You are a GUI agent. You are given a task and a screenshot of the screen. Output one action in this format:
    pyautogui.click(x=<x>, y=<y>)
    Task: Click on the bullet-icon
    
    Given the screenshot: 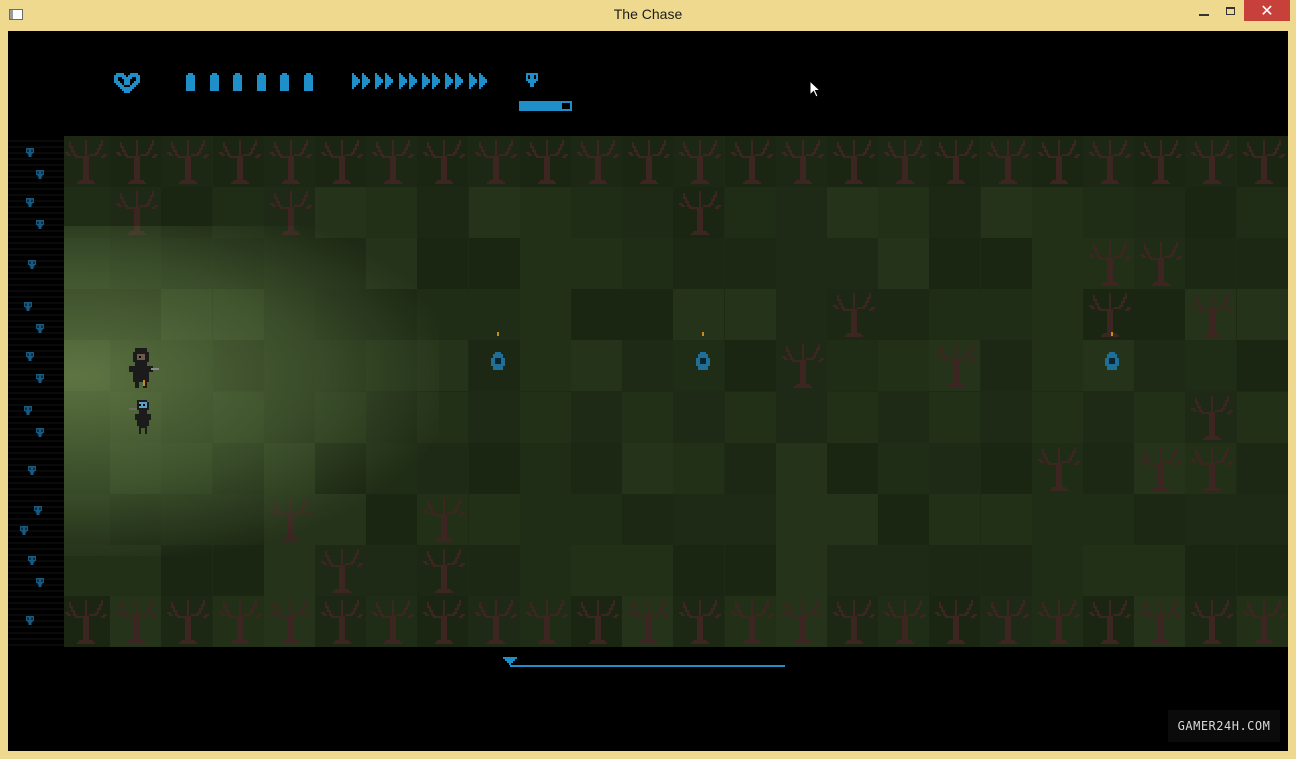 What is the action you would take?
    pyautogui.click(x=237, y=82)
    